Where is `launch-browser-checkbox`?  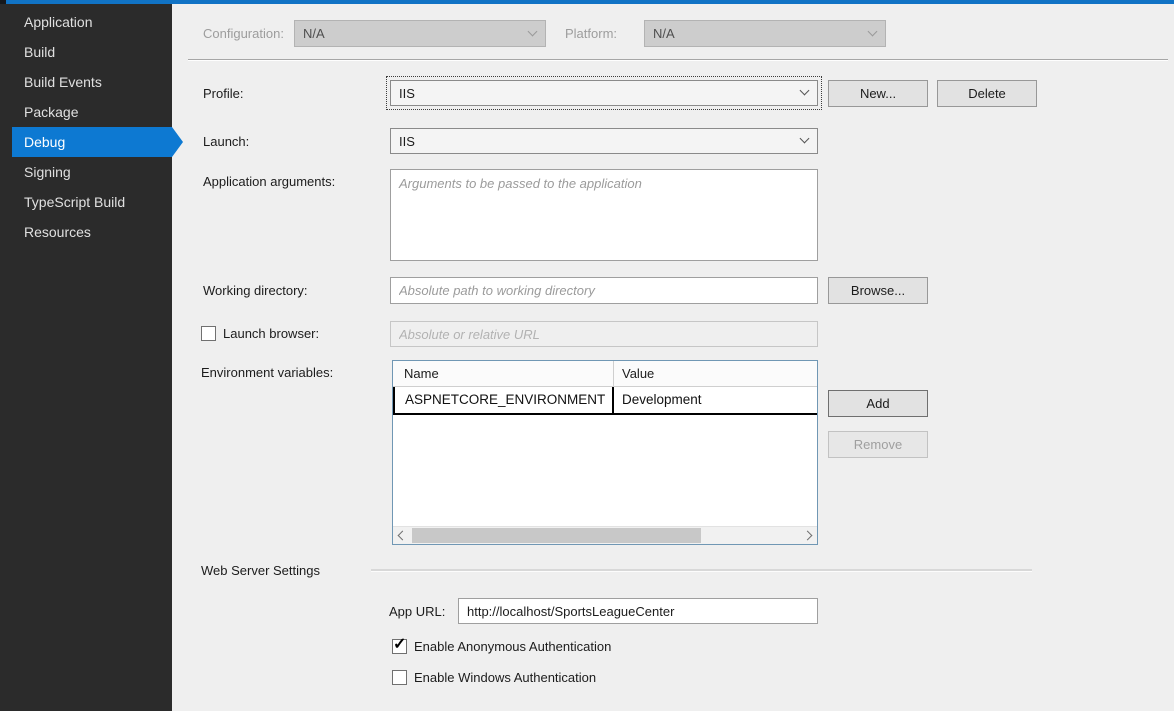 launch-browser-checkbox is located at coordinates (208, 333).